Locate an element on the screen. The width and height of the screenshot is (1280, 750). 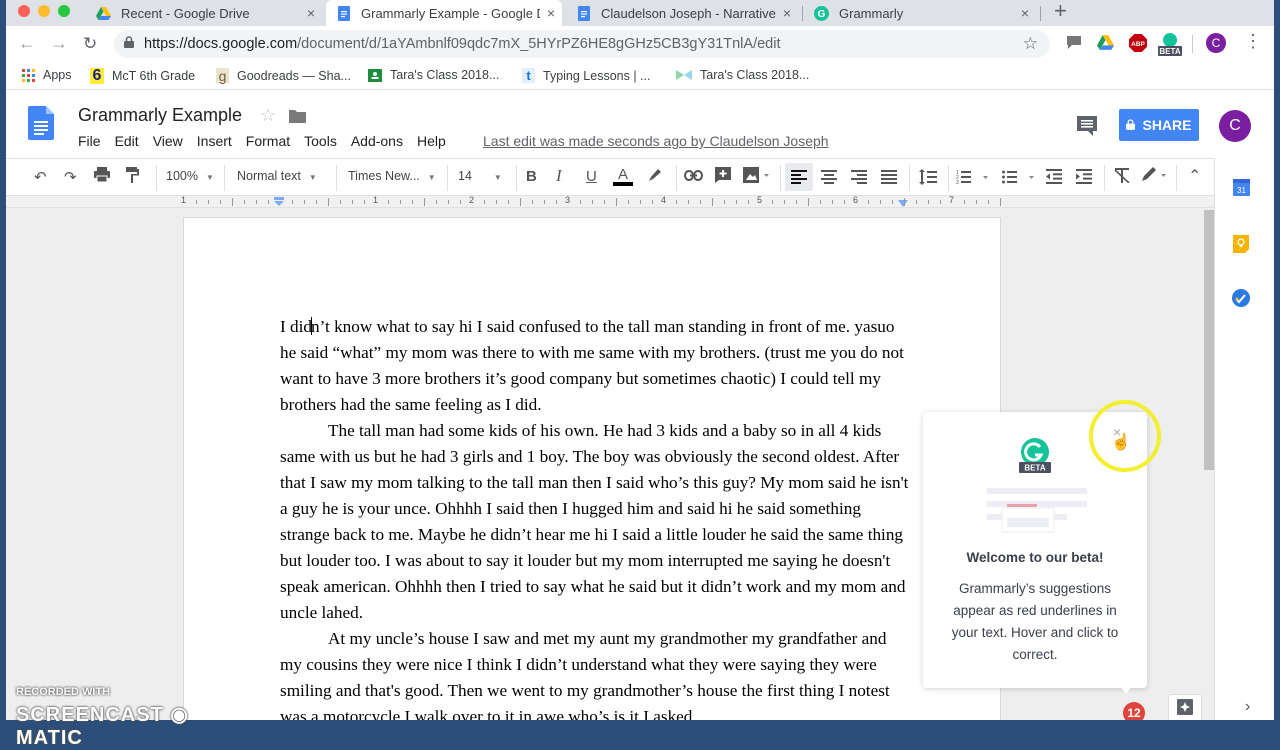
undo-icon: ↶ is located at coordinates (40, 177).